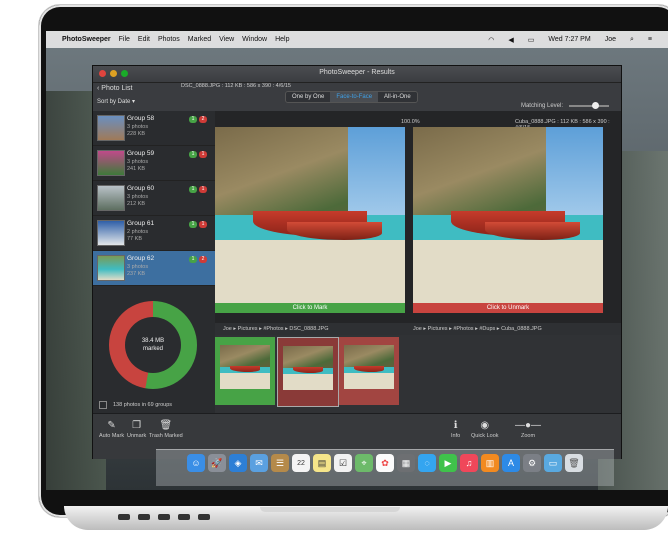 The width and height of the screenshot is (668, 541). I want to click on appstore-icon: A, so click(511, 463).